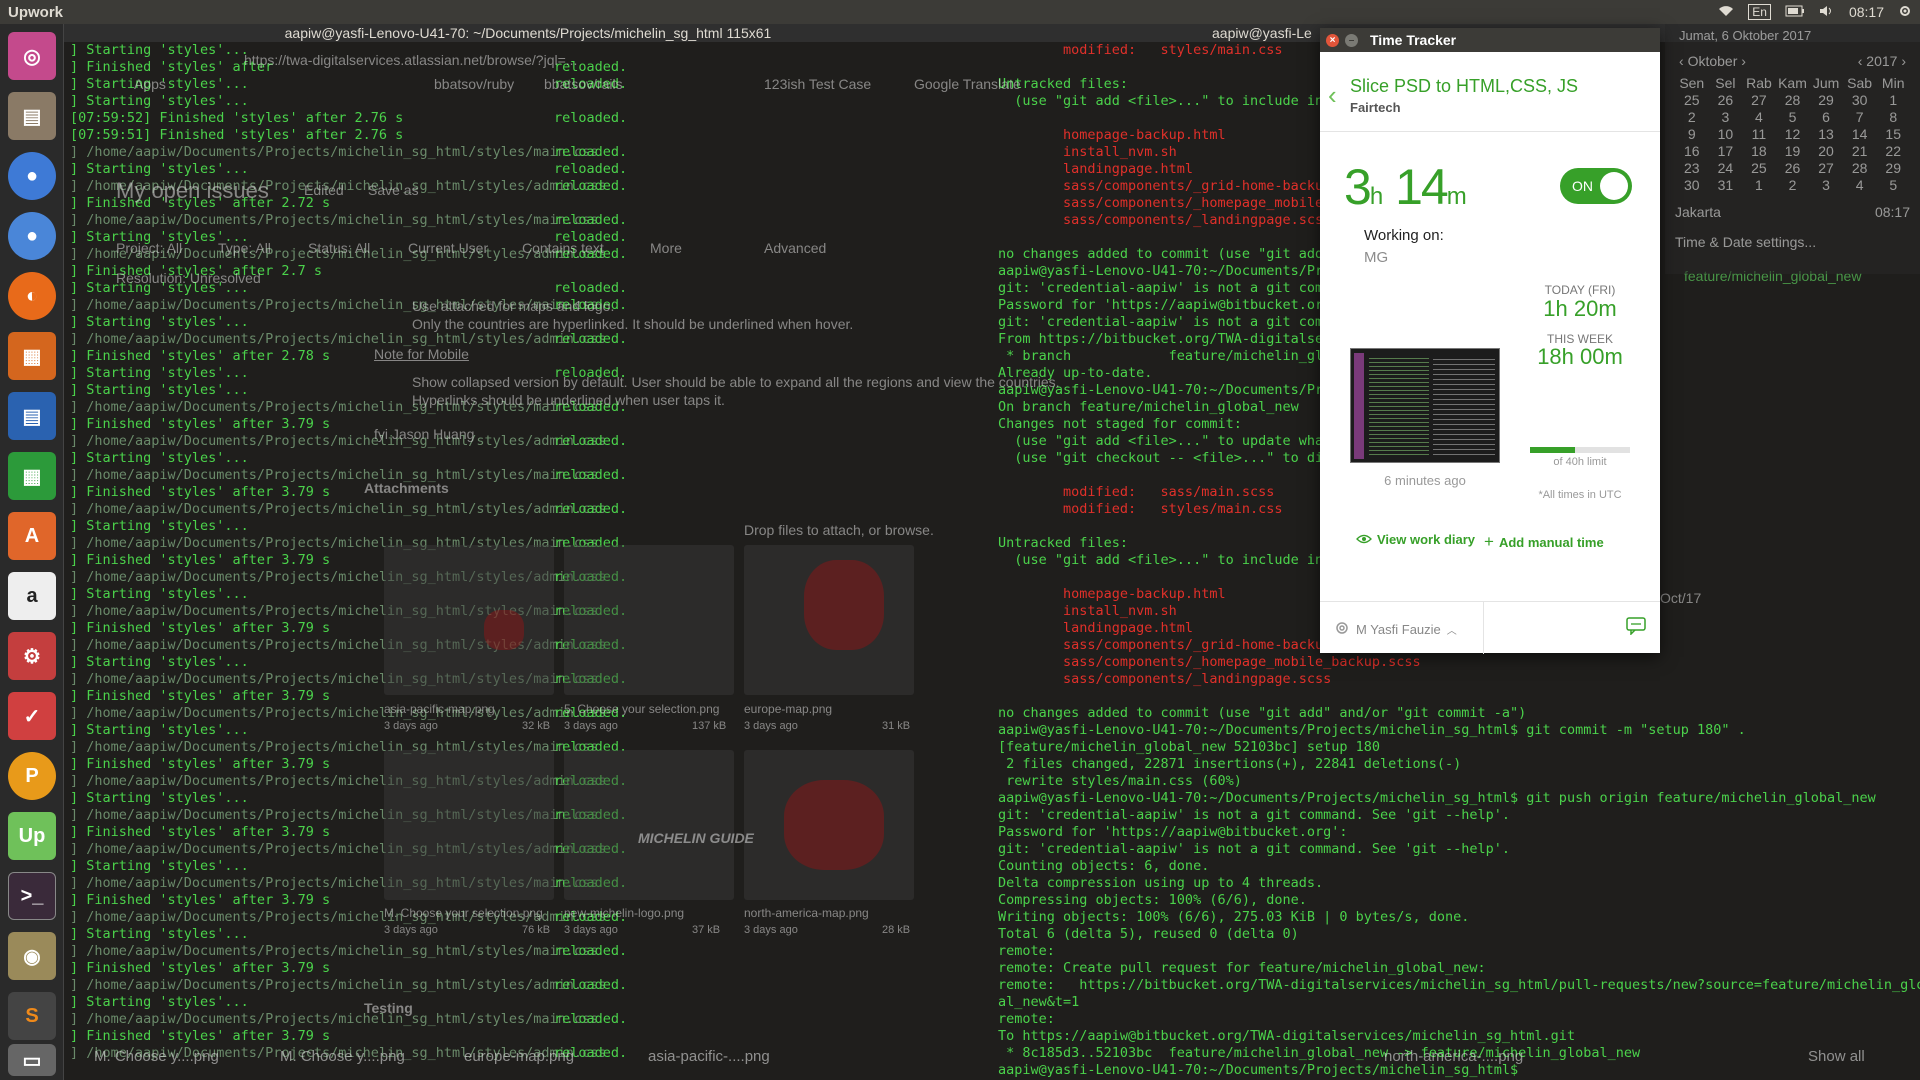  What do you see at coordinates (32, 776) in the screenshot?
I see `pgadmin-icon: P` at bounding box center [32, 776].